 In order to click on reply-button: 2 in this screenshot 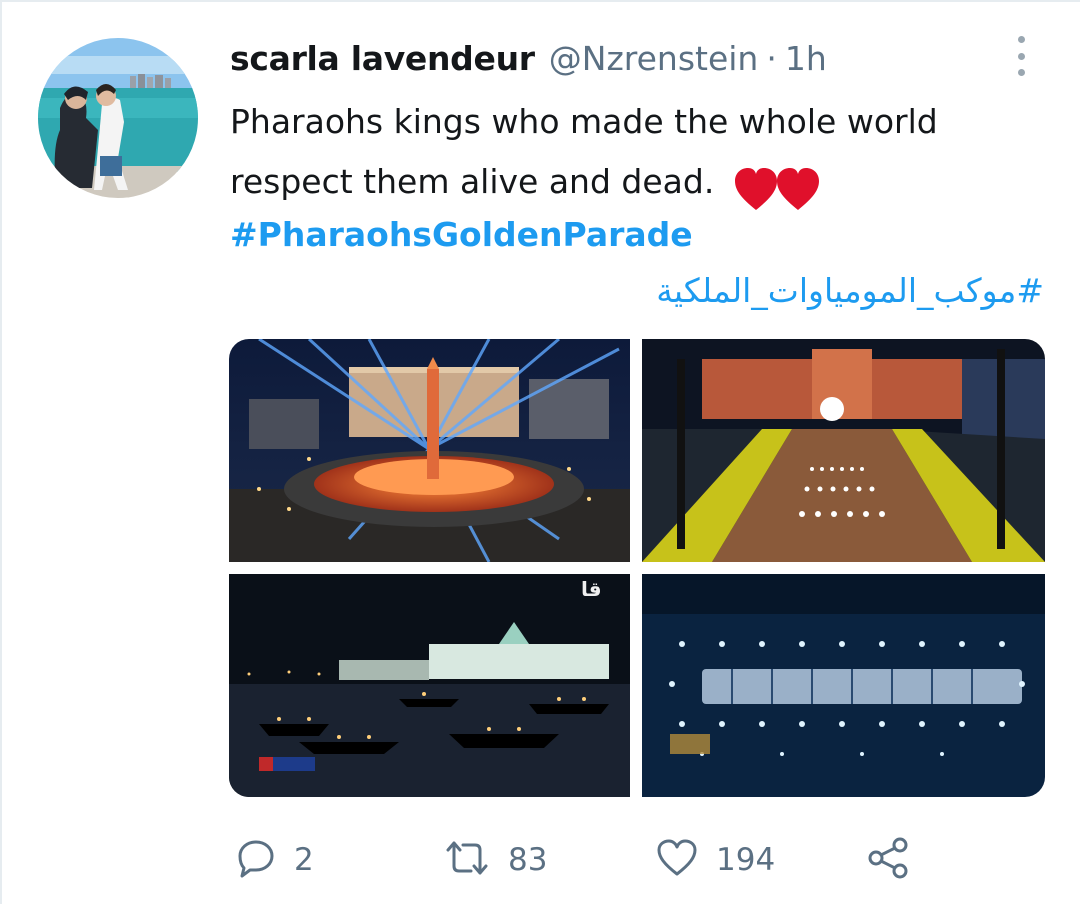, I will do `click(275, 860)`.